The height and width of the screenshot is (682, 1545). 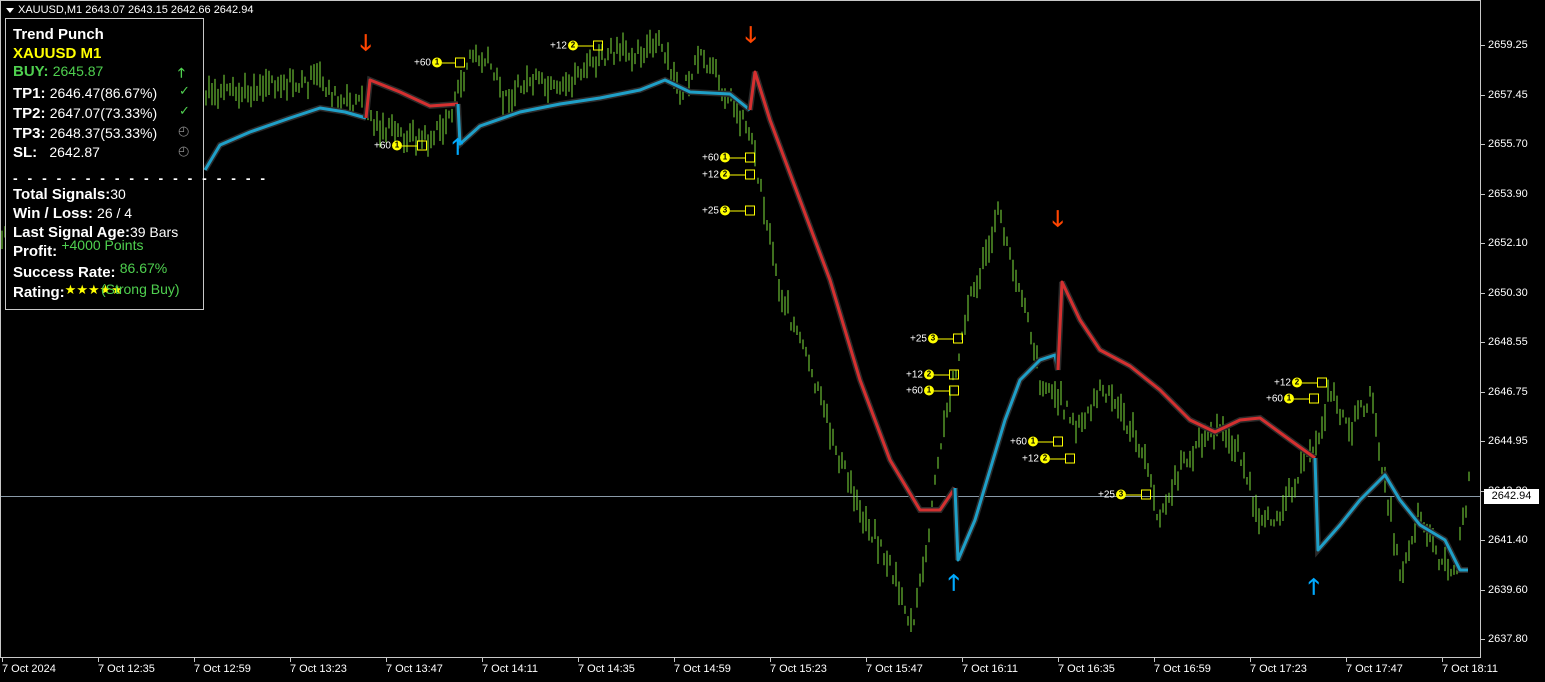 What do you see at coordinates (1278, 669) in the screenshot?
I see `time-label: 7 Oct 17:23` at bounding box center [1278, 669].